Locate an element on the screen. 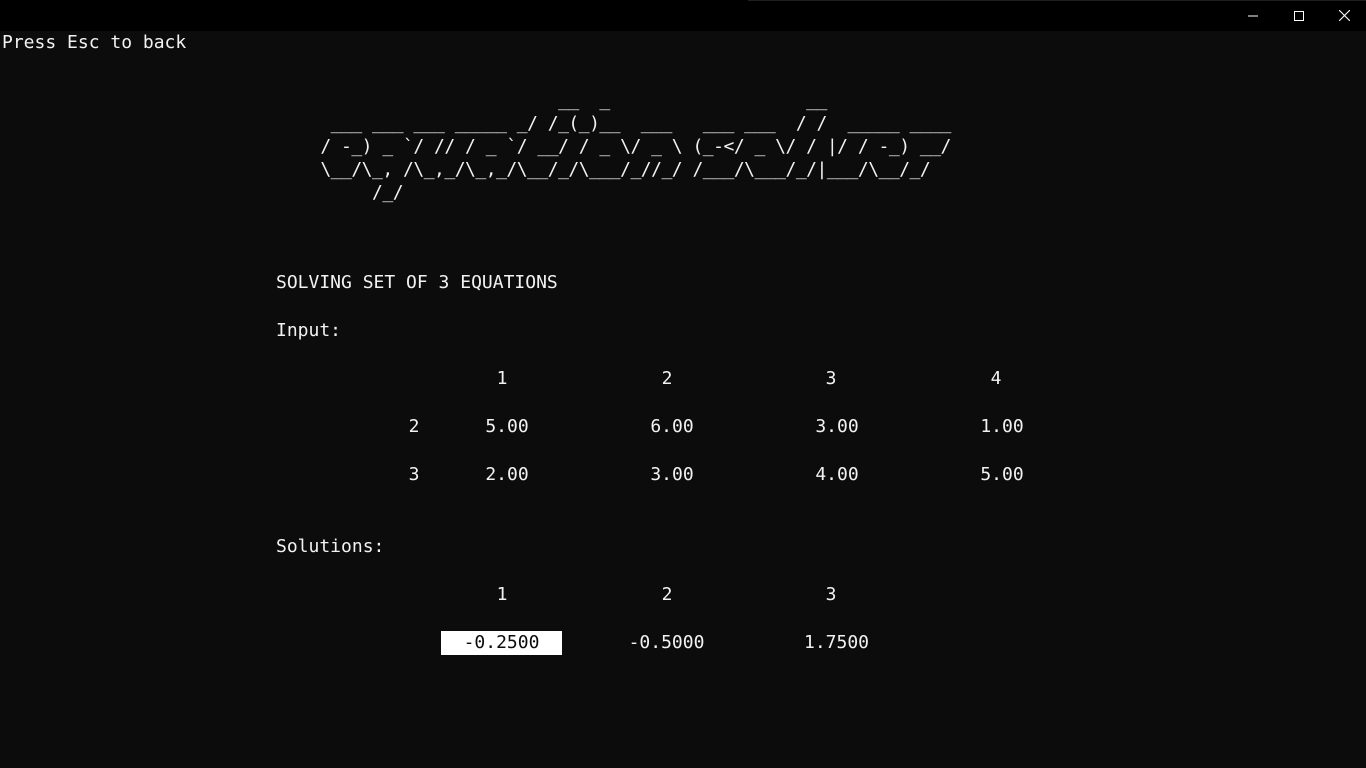  title-bar is located at coordinates (683, 15).